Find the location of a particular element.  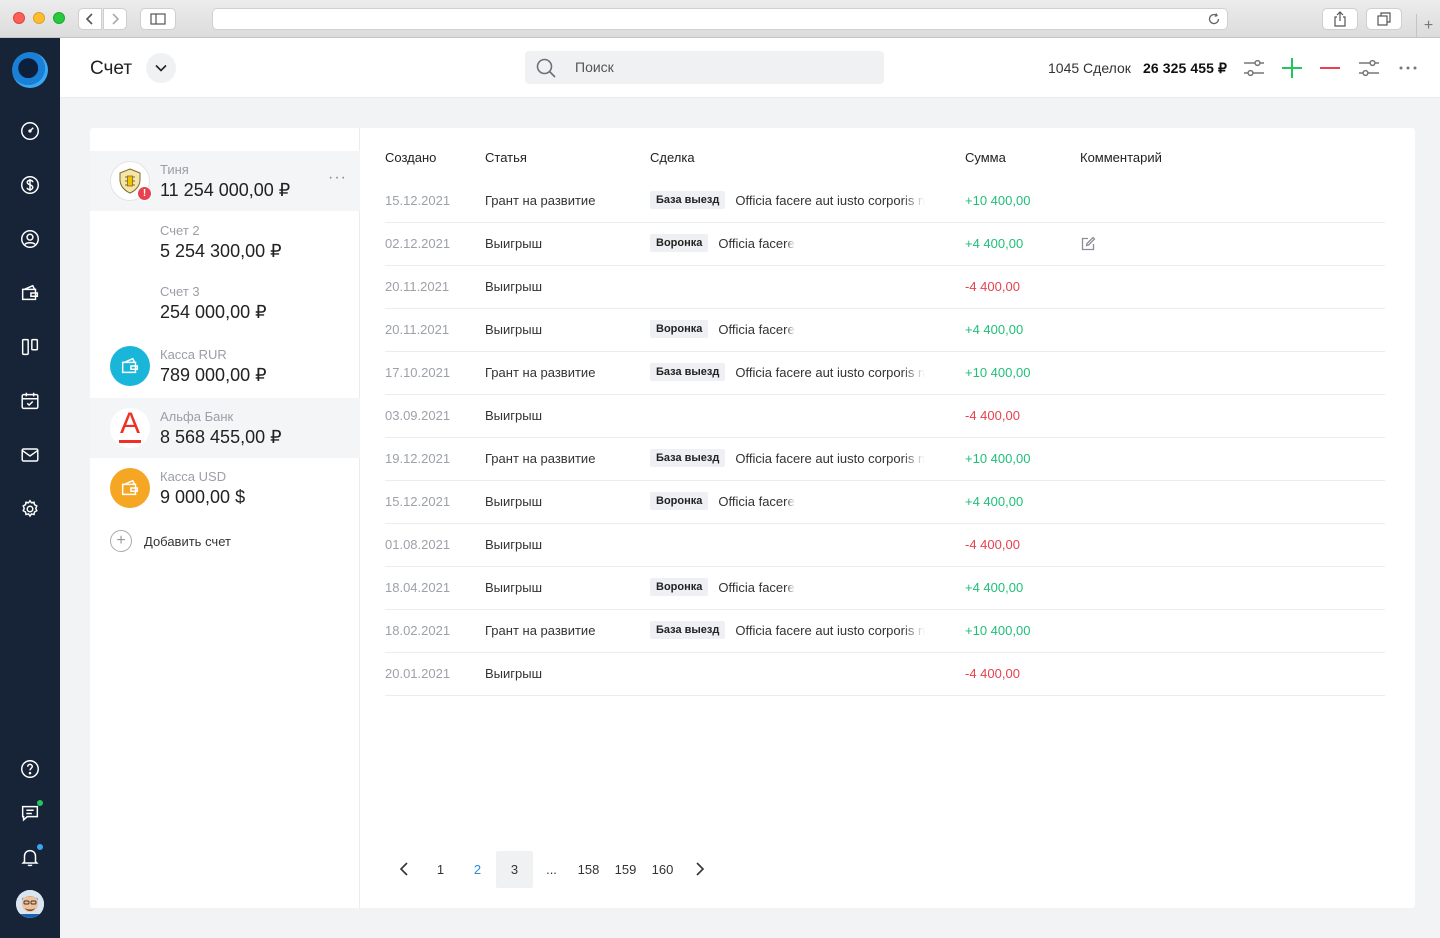

back-button is located at coordinates (90, 19).